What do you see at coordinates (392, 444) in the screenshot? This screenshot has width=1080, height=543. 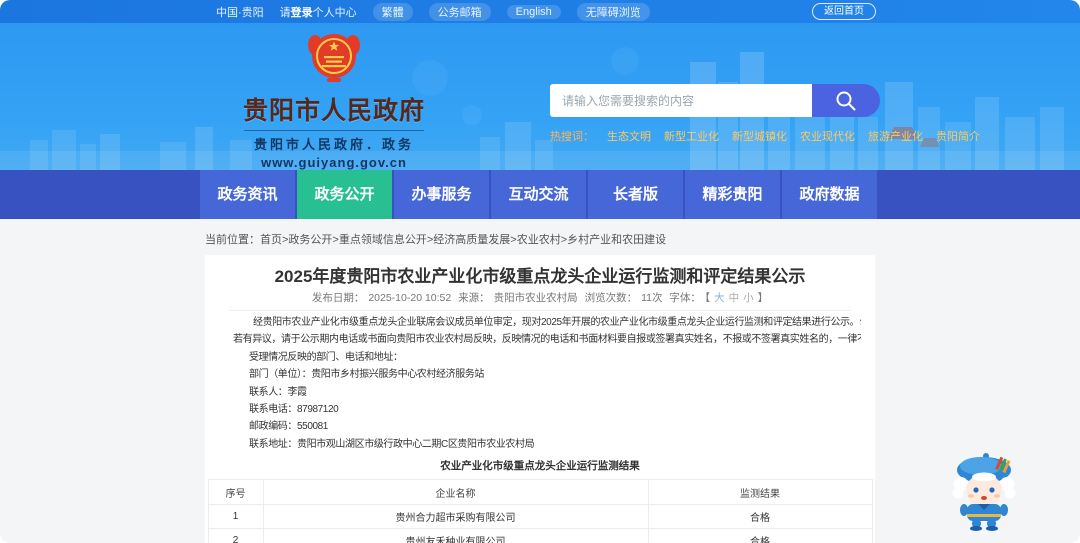 I see `contact-address: 联系地址：贵阳市观山湖区市级行政中心二期C区贵阳市农业农村局` at bounding box center [392, 444].